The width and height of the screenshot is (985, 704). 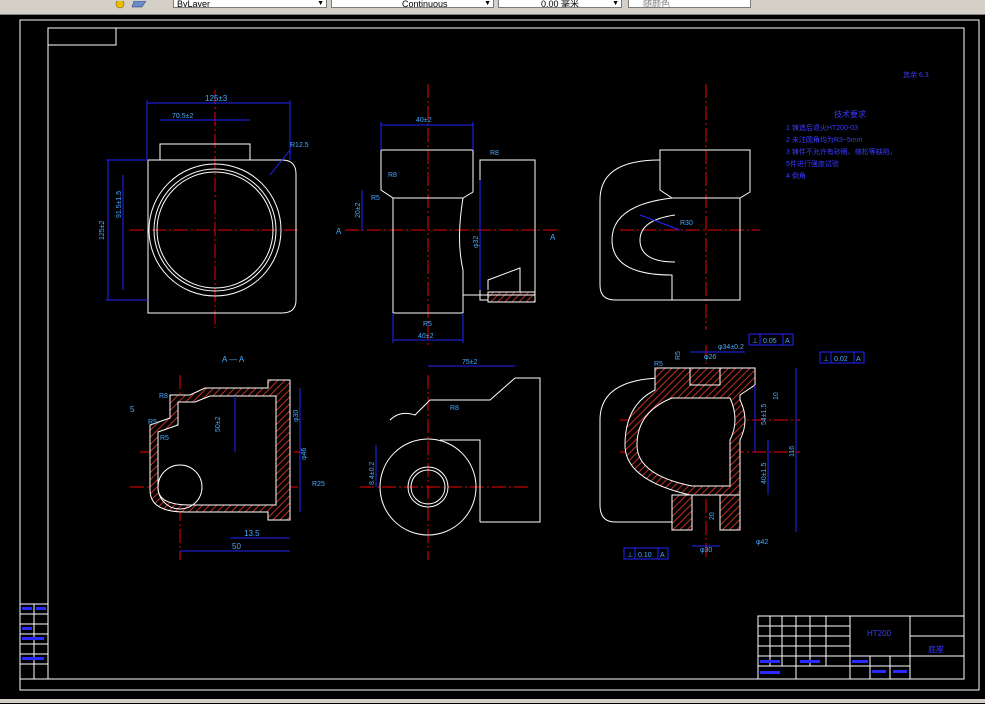 I want to click on tolerance-frame: ⊥ 0.10 A, so click(x=646, y=553).